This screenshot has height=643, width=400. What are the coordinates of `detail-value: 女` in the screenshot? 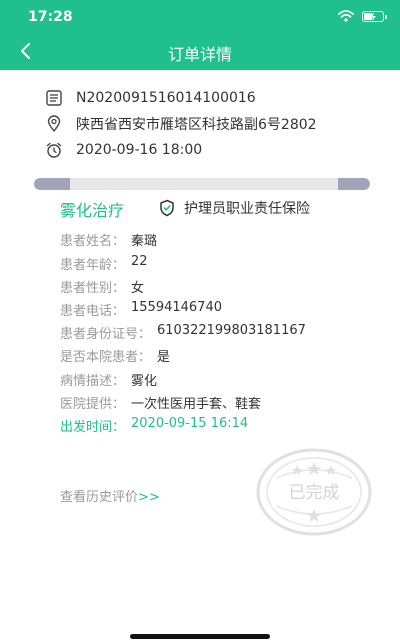 It's located at (138, 288).